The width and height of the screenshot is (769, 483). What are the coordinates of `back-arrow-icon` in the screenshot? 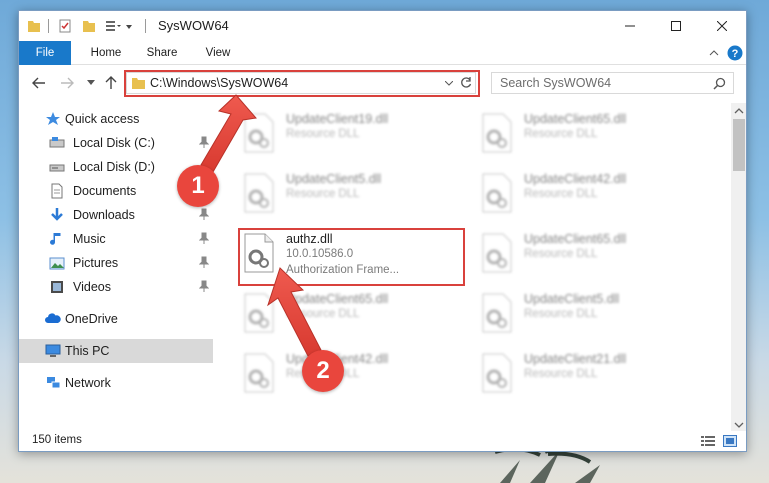 It's located at (38, 83).